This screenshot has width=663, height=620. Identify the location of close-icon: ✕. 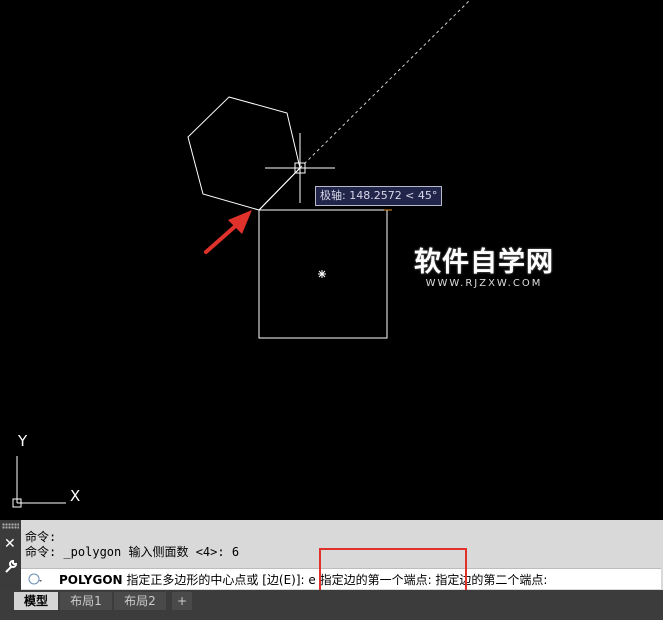
(10, 544).